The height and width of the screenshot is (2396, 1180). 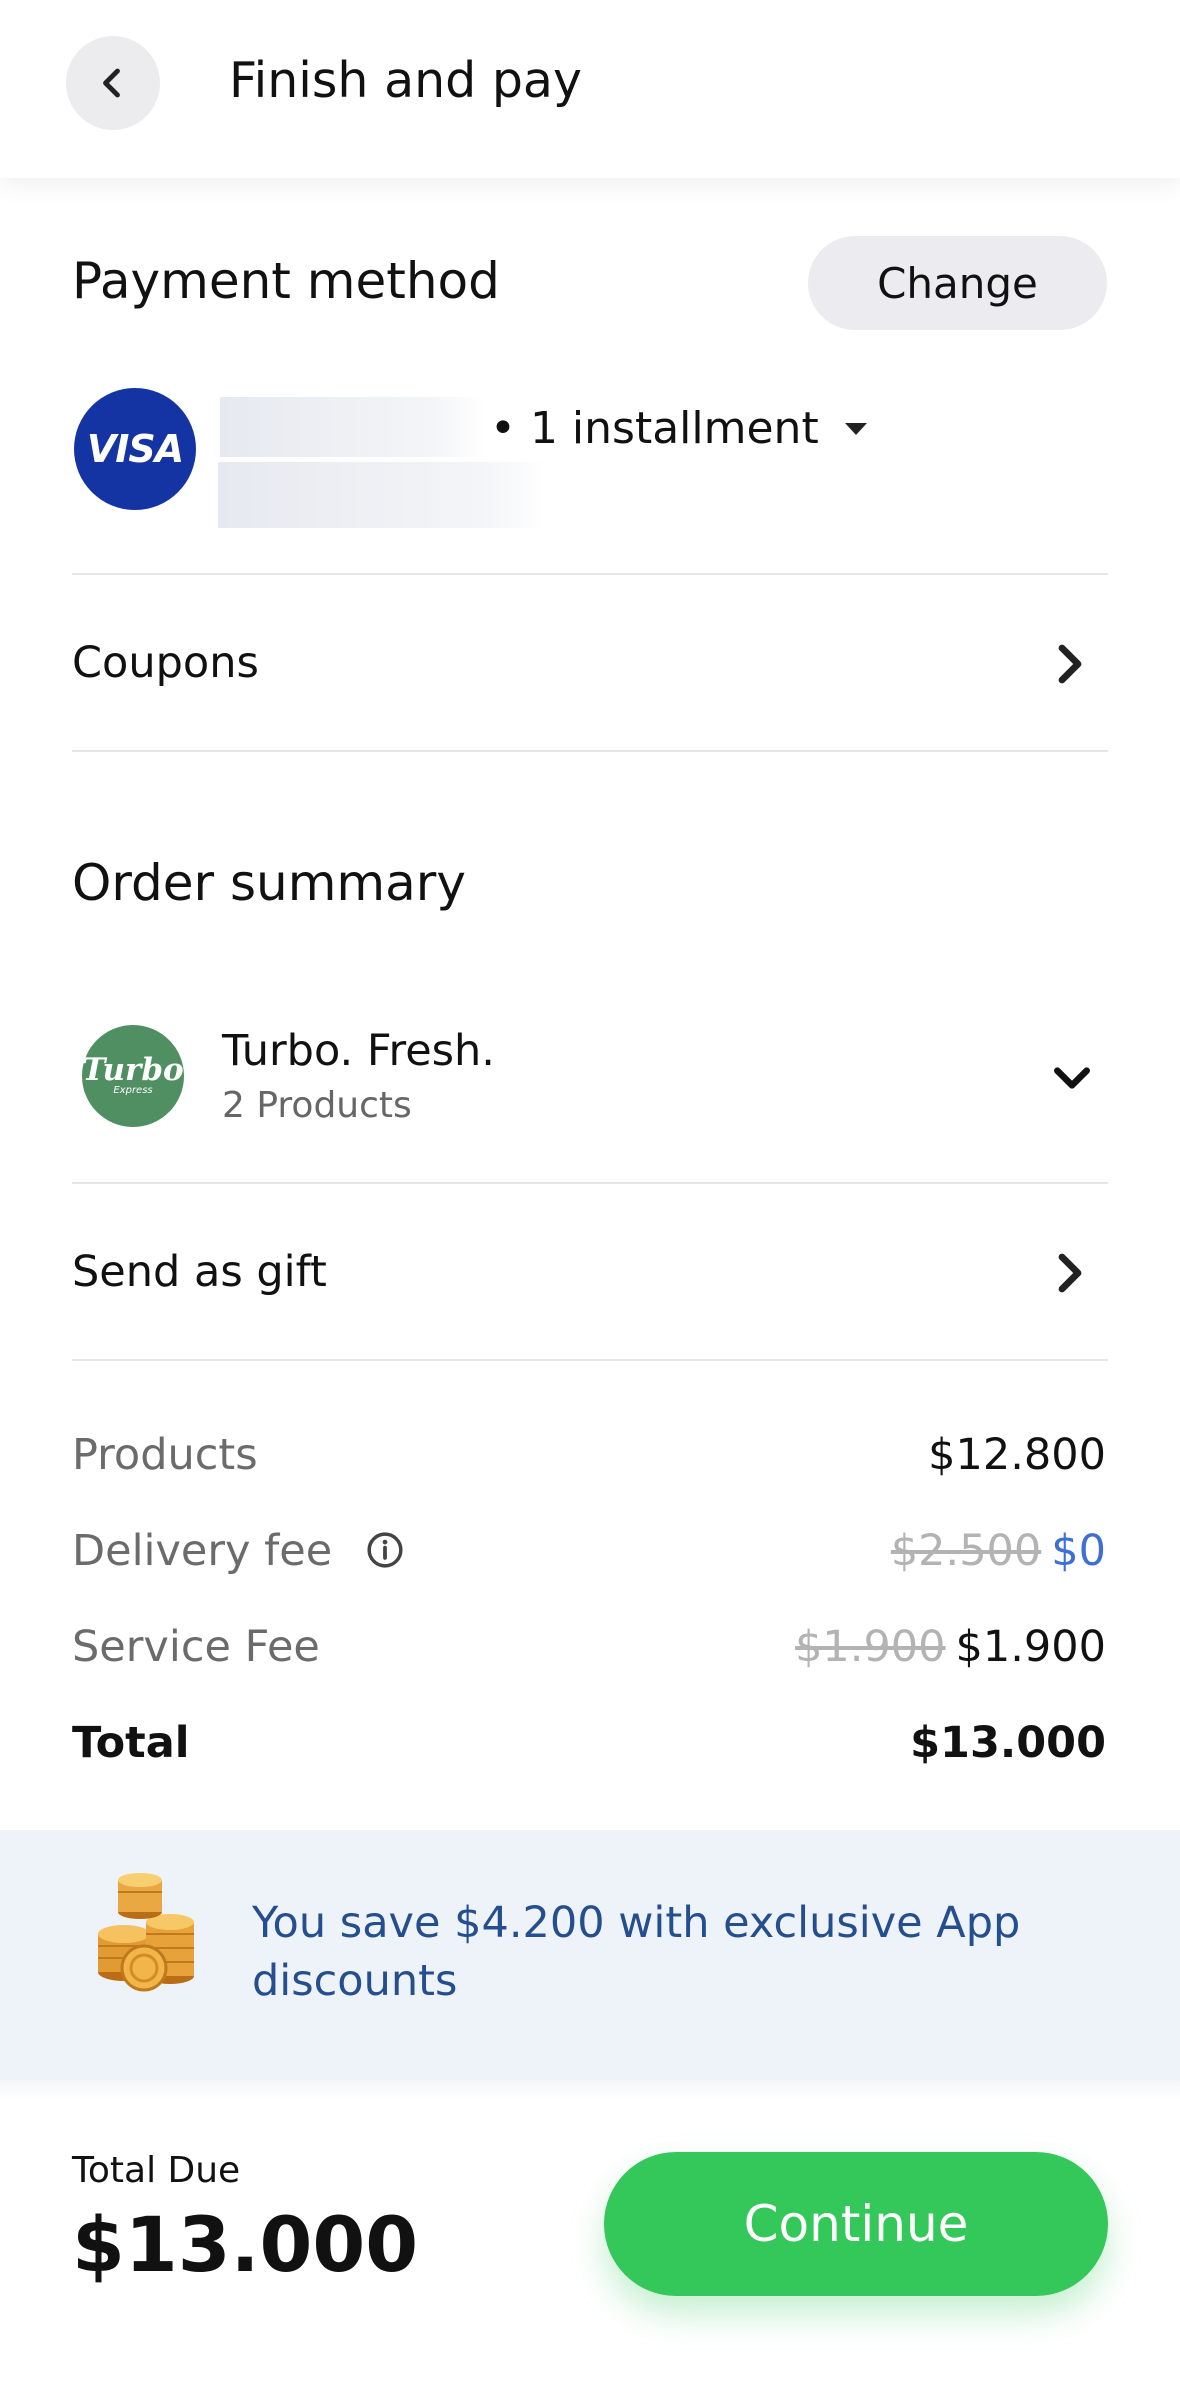 What do you see at coordinates (165, 1455) in the screenshot?
I see `products-label: Products` at bounding box center [165, 1455].